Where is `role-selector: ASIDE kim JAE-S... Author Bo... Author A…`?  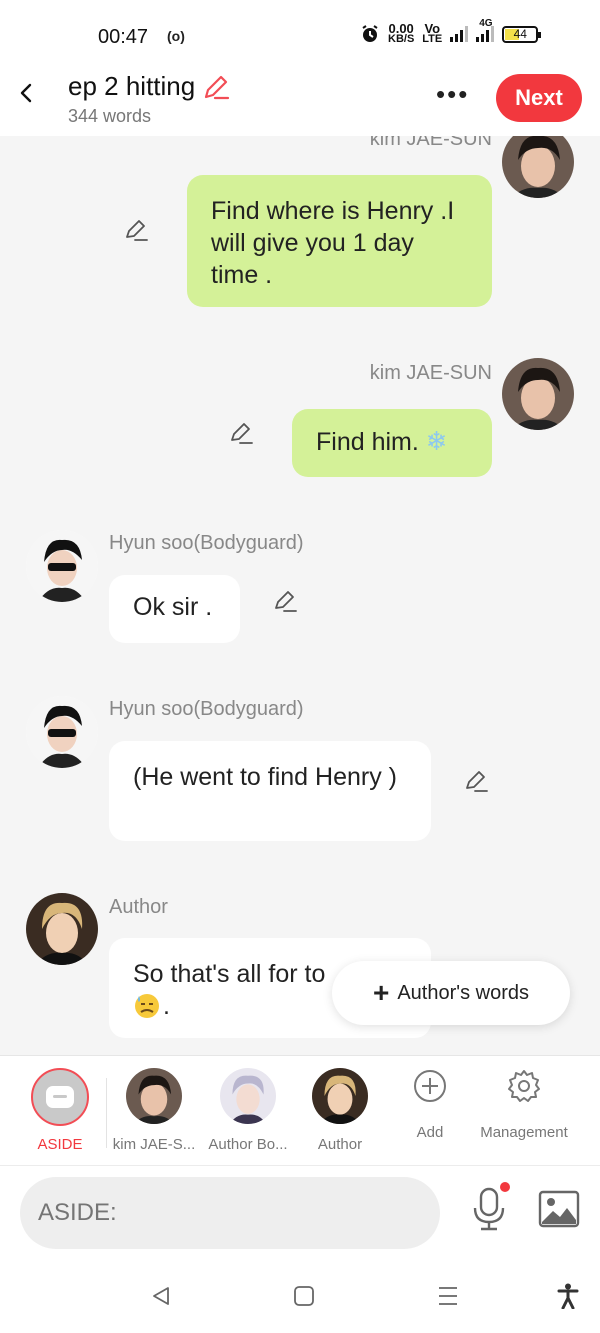
role-selector: ASIDE kim JAE-S... Author Bo... Author A… is located at coordinates (300, 1110).